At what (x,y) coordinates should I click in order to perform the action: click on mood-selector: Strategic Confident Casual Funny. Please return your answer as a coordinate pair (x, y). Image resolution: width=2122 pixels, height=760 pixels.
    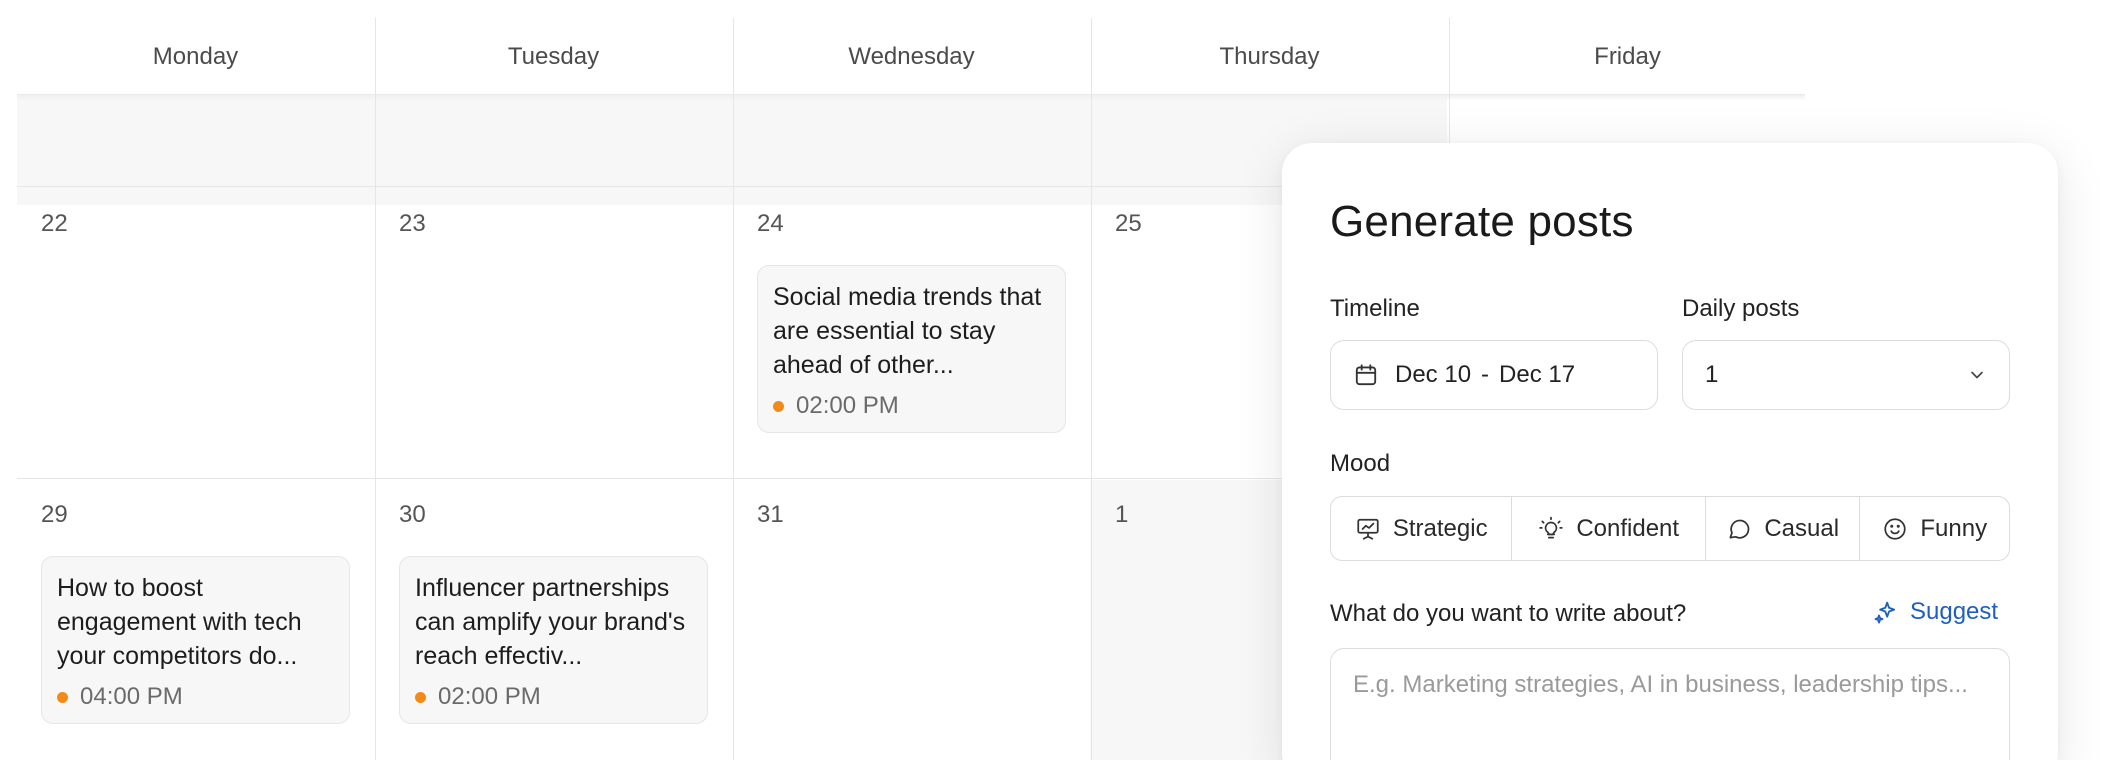
    Looking at the image, I should click on (1670, 528).